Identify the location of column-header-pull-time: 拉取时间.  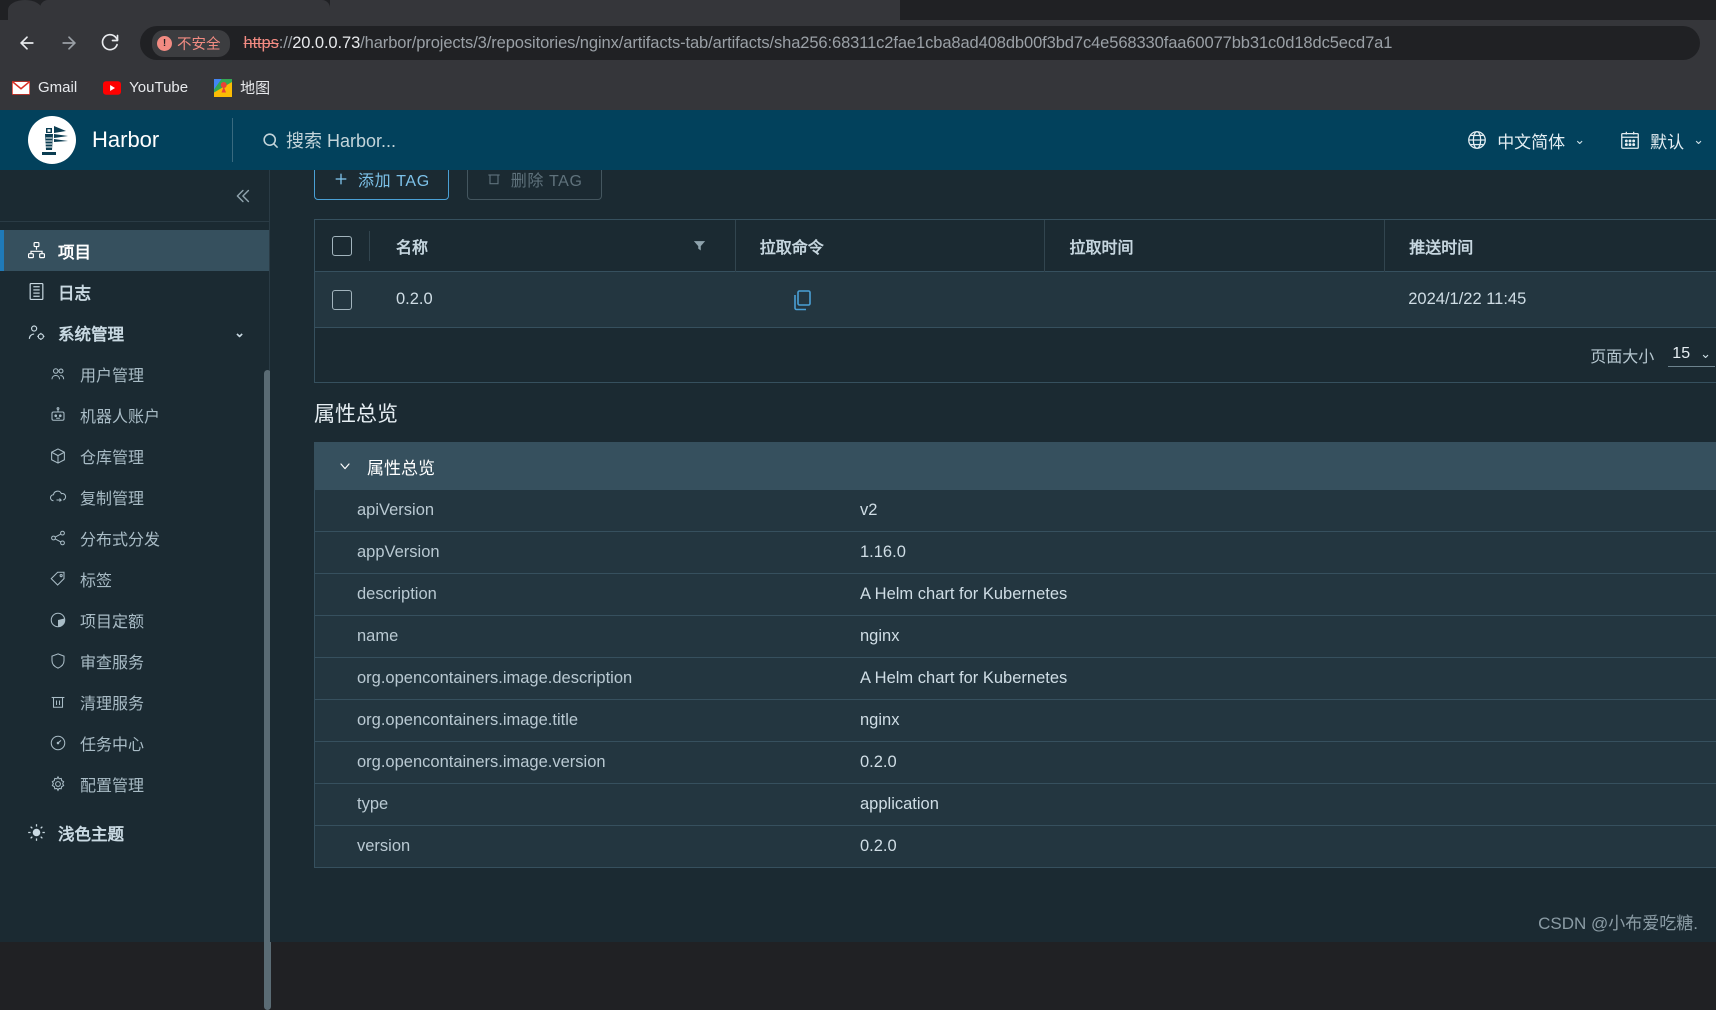
(1214, 245).